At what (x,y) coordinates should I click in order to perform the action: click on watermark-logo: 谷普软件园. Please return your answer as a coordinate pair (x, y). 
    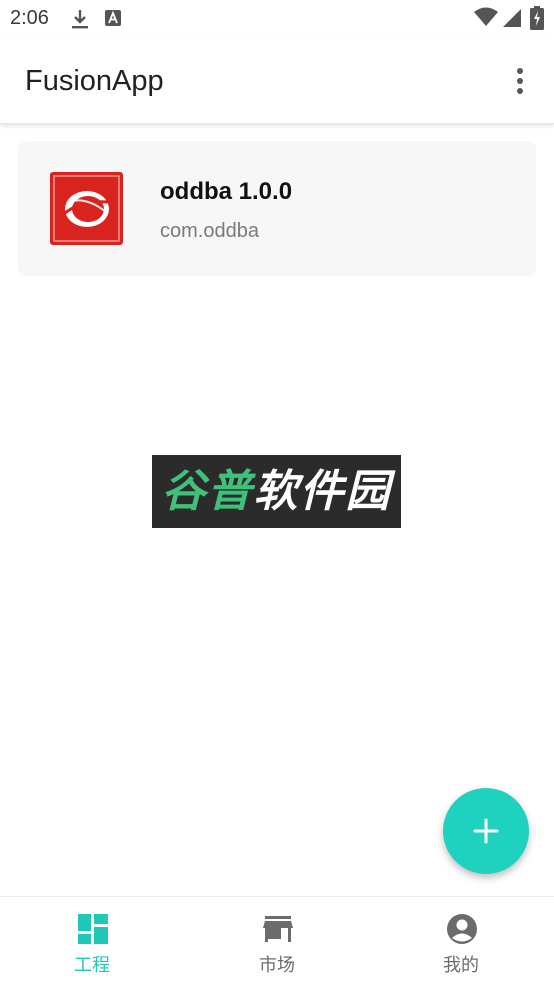
    Looking at the image, I should click on (276, 491).